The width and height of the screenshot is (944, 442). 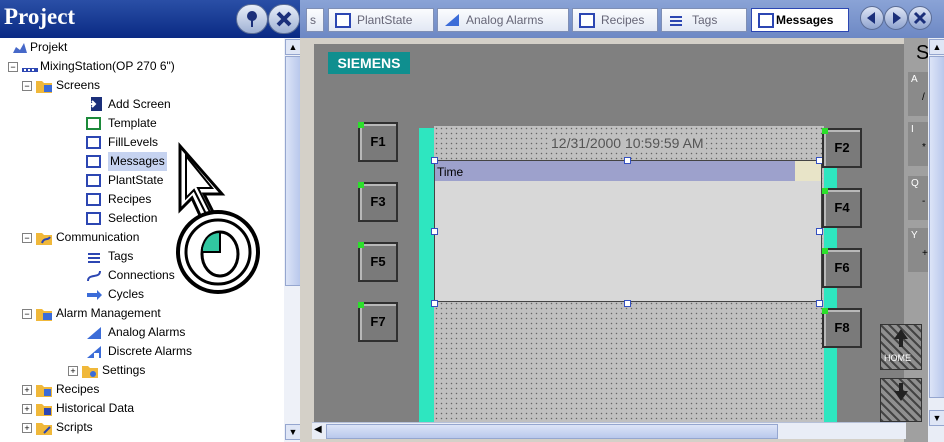 I want to click on pin-button, so click(x=252, y=19).